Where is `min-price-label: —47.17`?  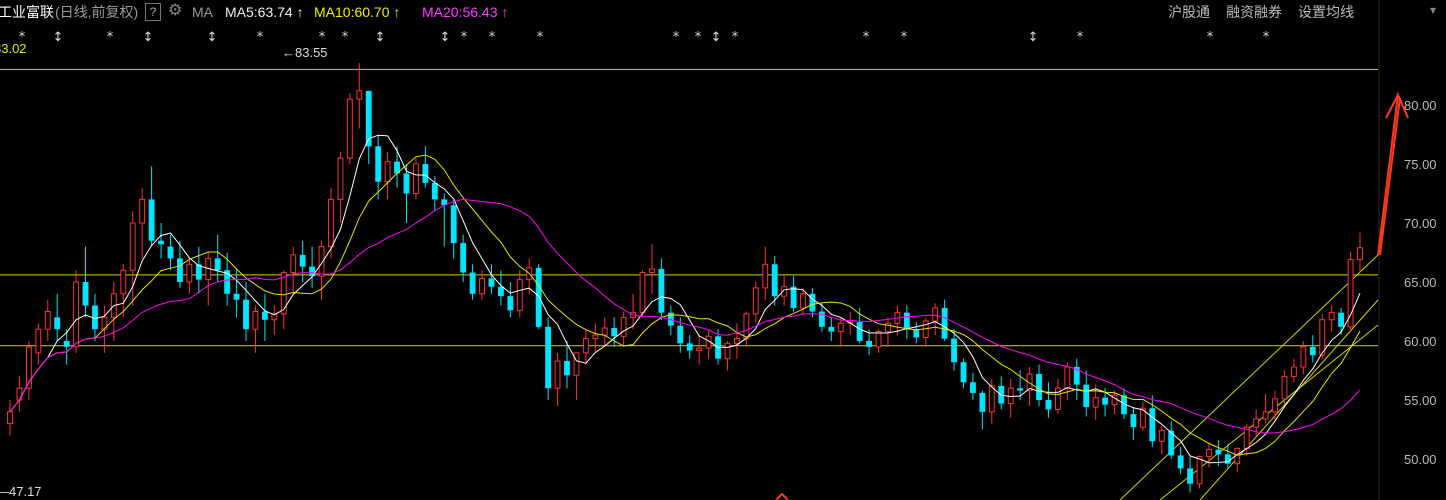
min-price-label: —47.17 is located at coordinates (21, 491).